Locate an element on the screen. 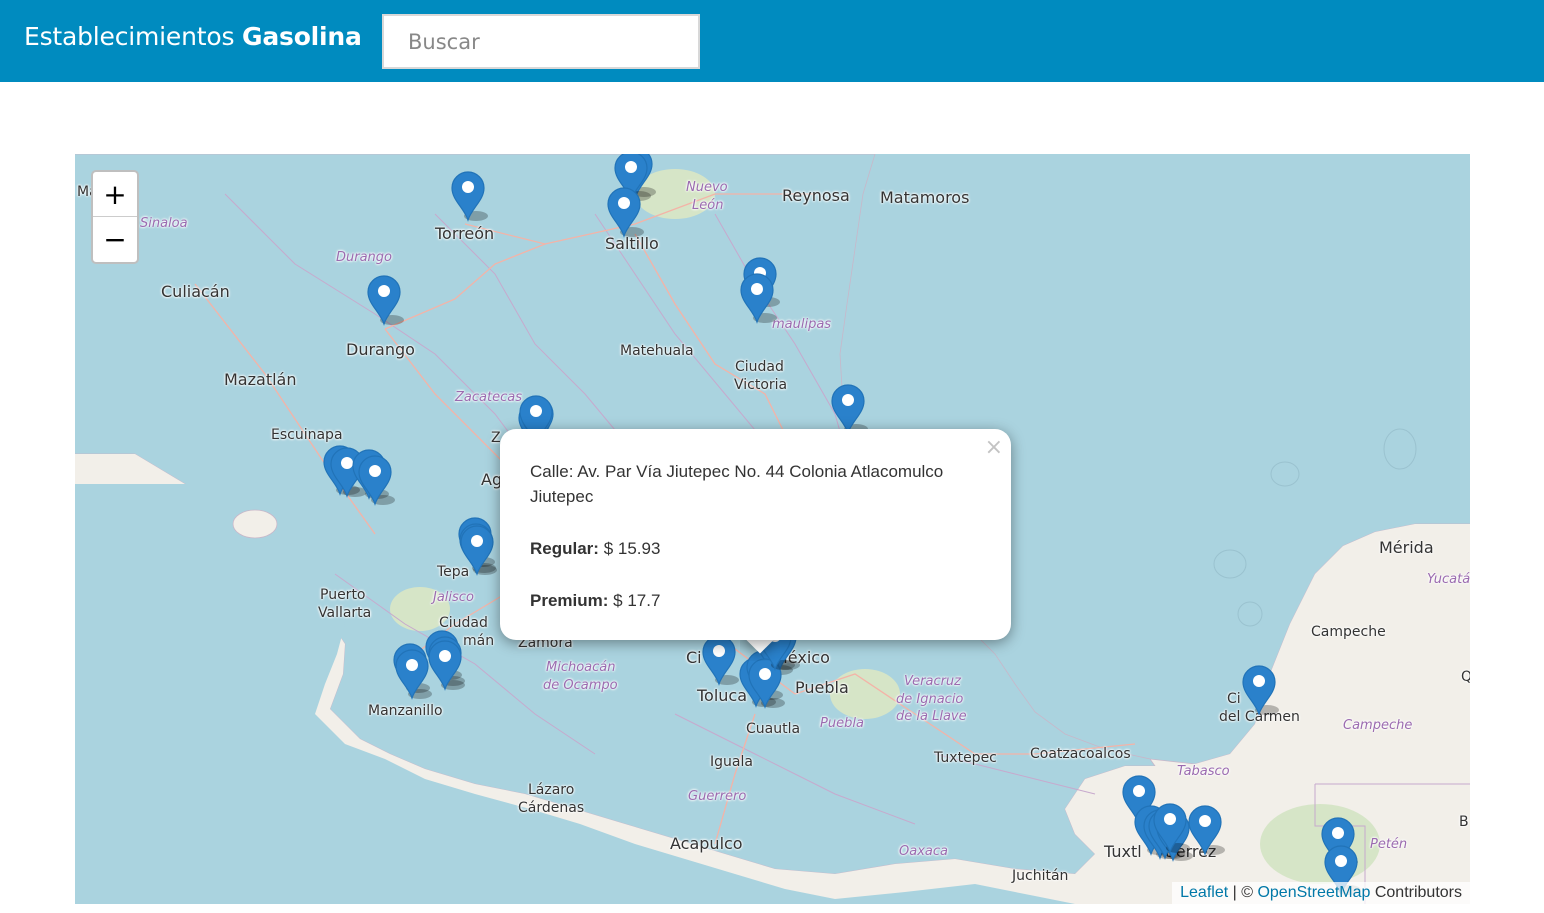 This screenshot has width=1544, height=913. city-label: Puerto is located at coordinates (343, 595).